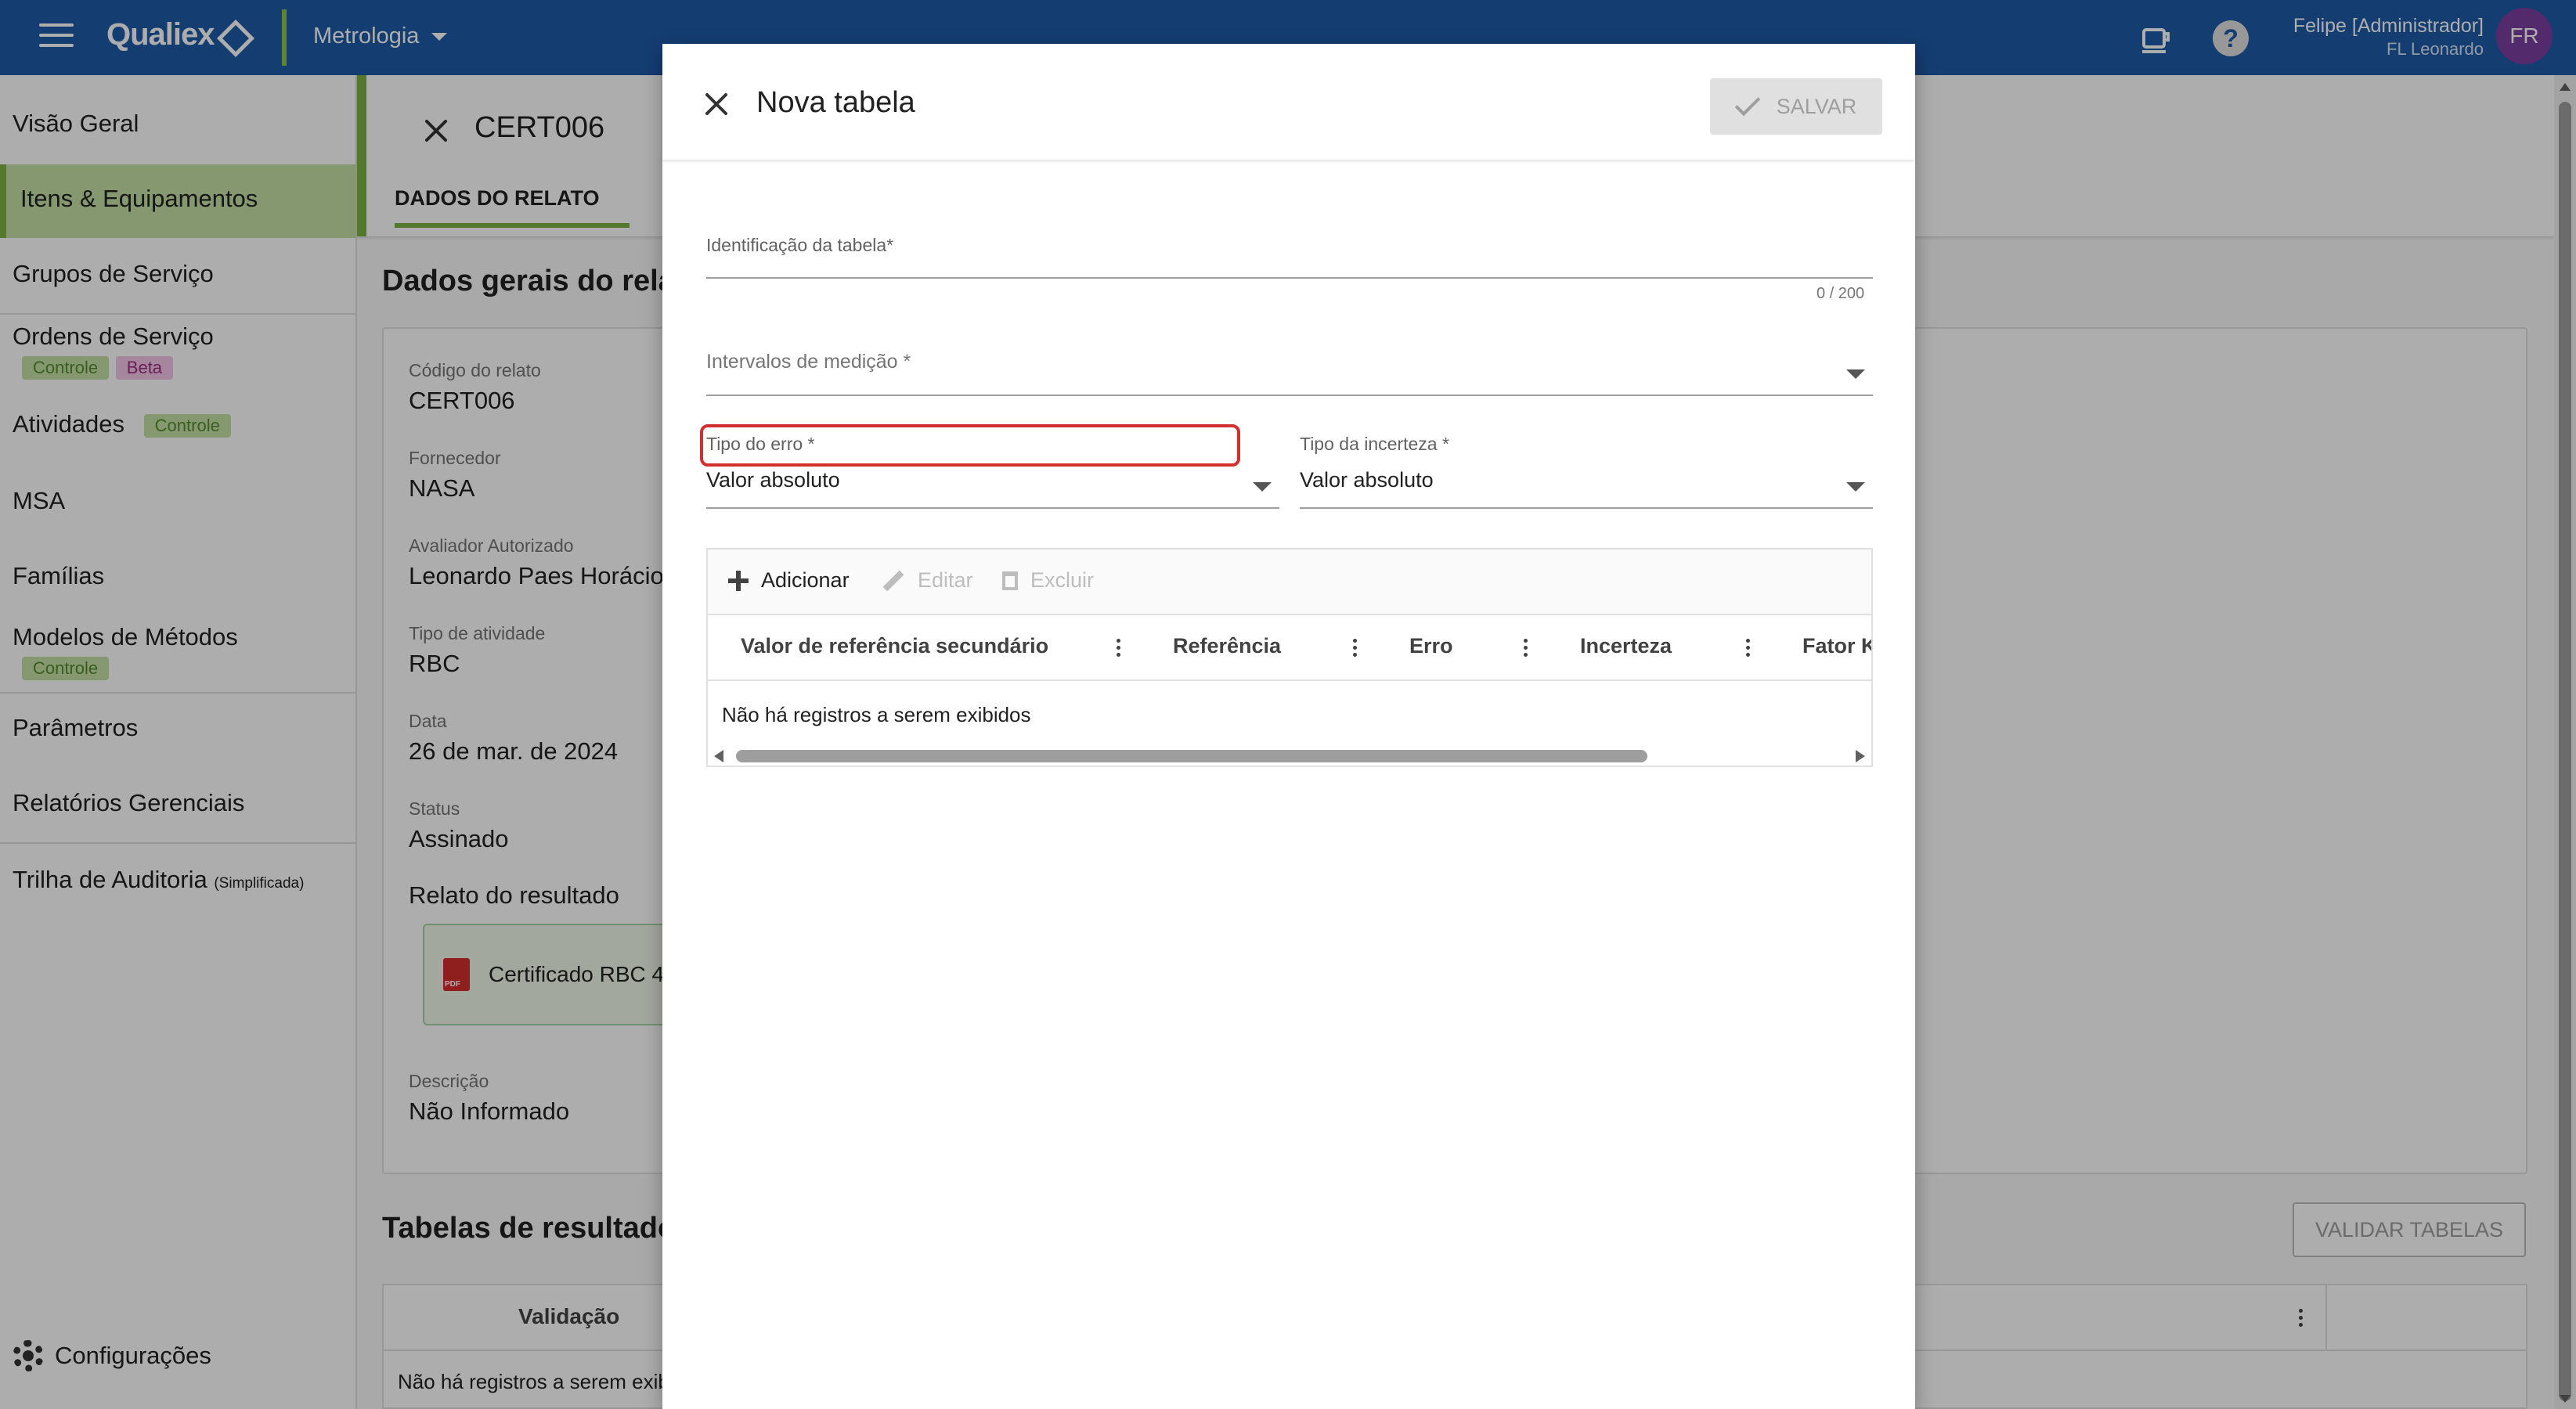 This screenshot has width=2576, height=1409. Describe the element at coordinates (835, 102) in the screenshot. I see `dialog-title: Nova tabela` at that location.